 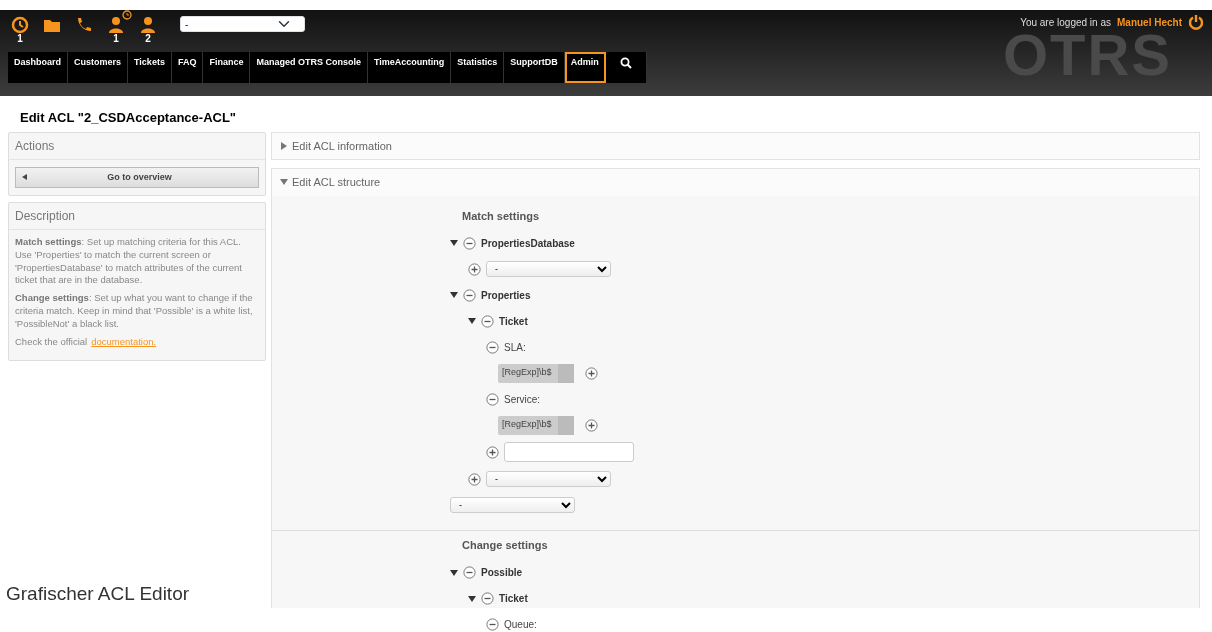 What do you see at coordinates (227, 67) in the screenshot?
I see `nav-tab: Finance` at bounding box center [227, 67].